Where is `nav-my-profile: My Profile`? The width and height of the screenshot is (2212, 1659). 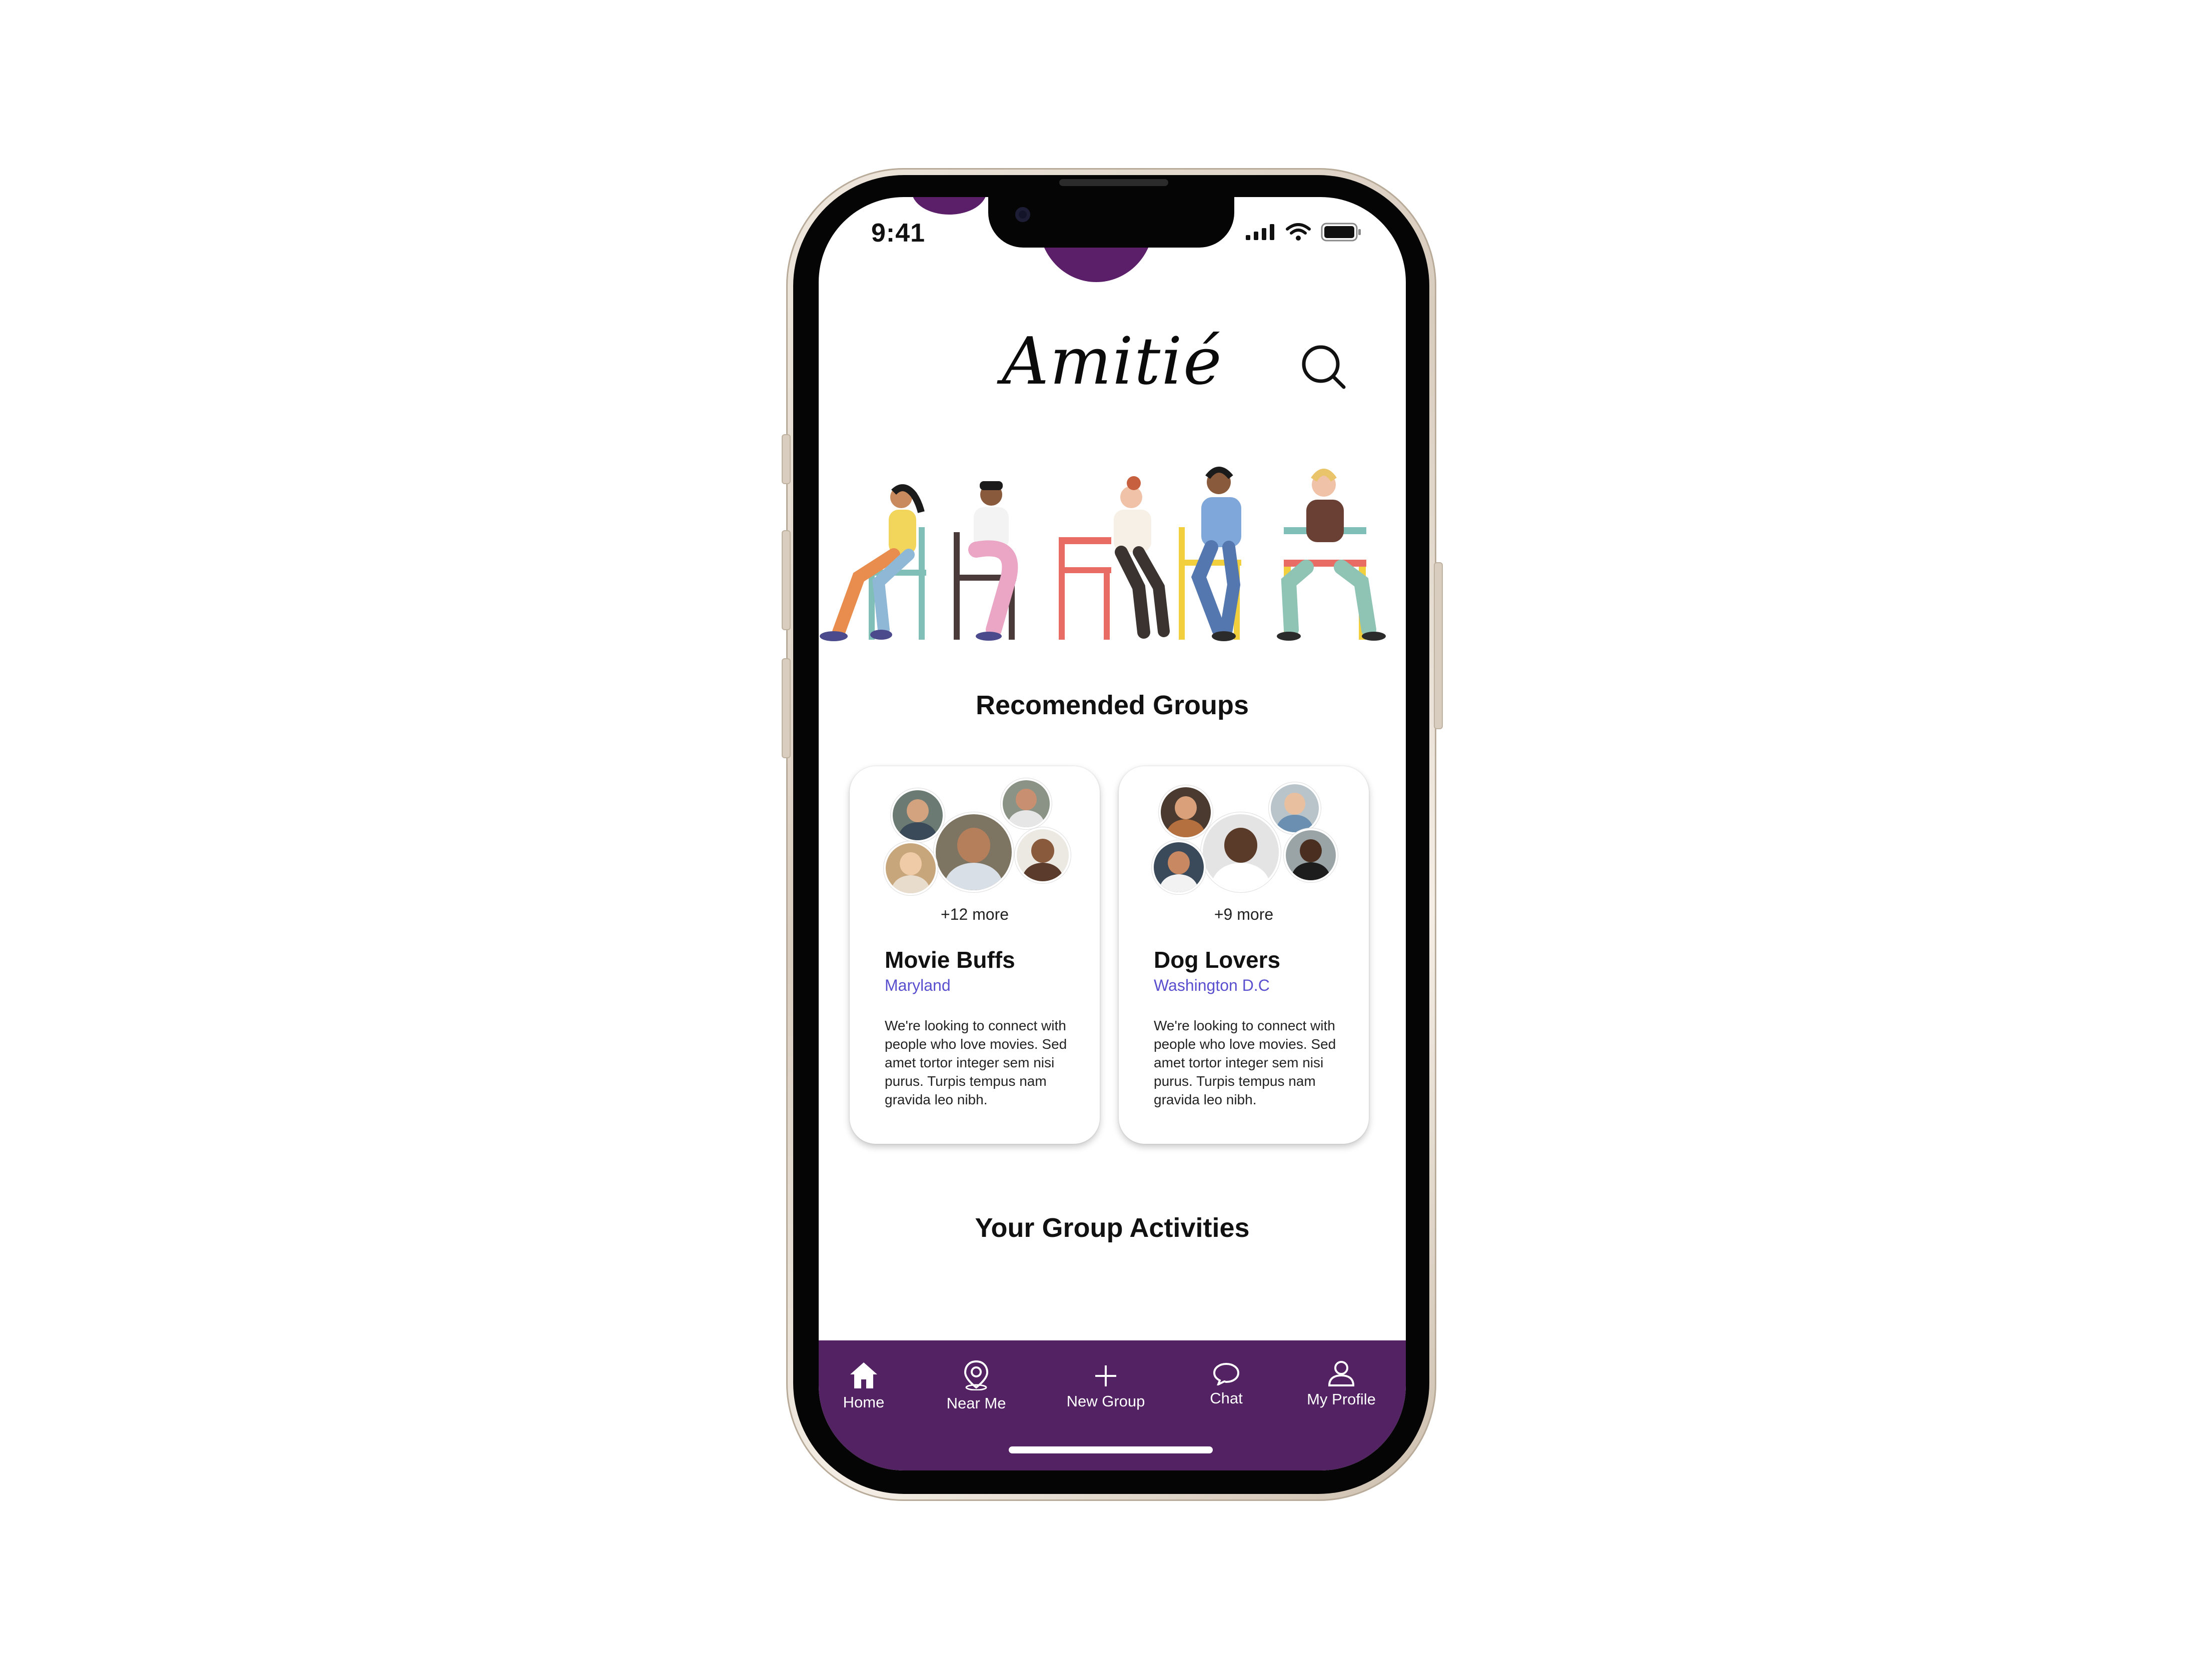
nav-my-profile: My Profile is located at coordinates (1341, 1384).